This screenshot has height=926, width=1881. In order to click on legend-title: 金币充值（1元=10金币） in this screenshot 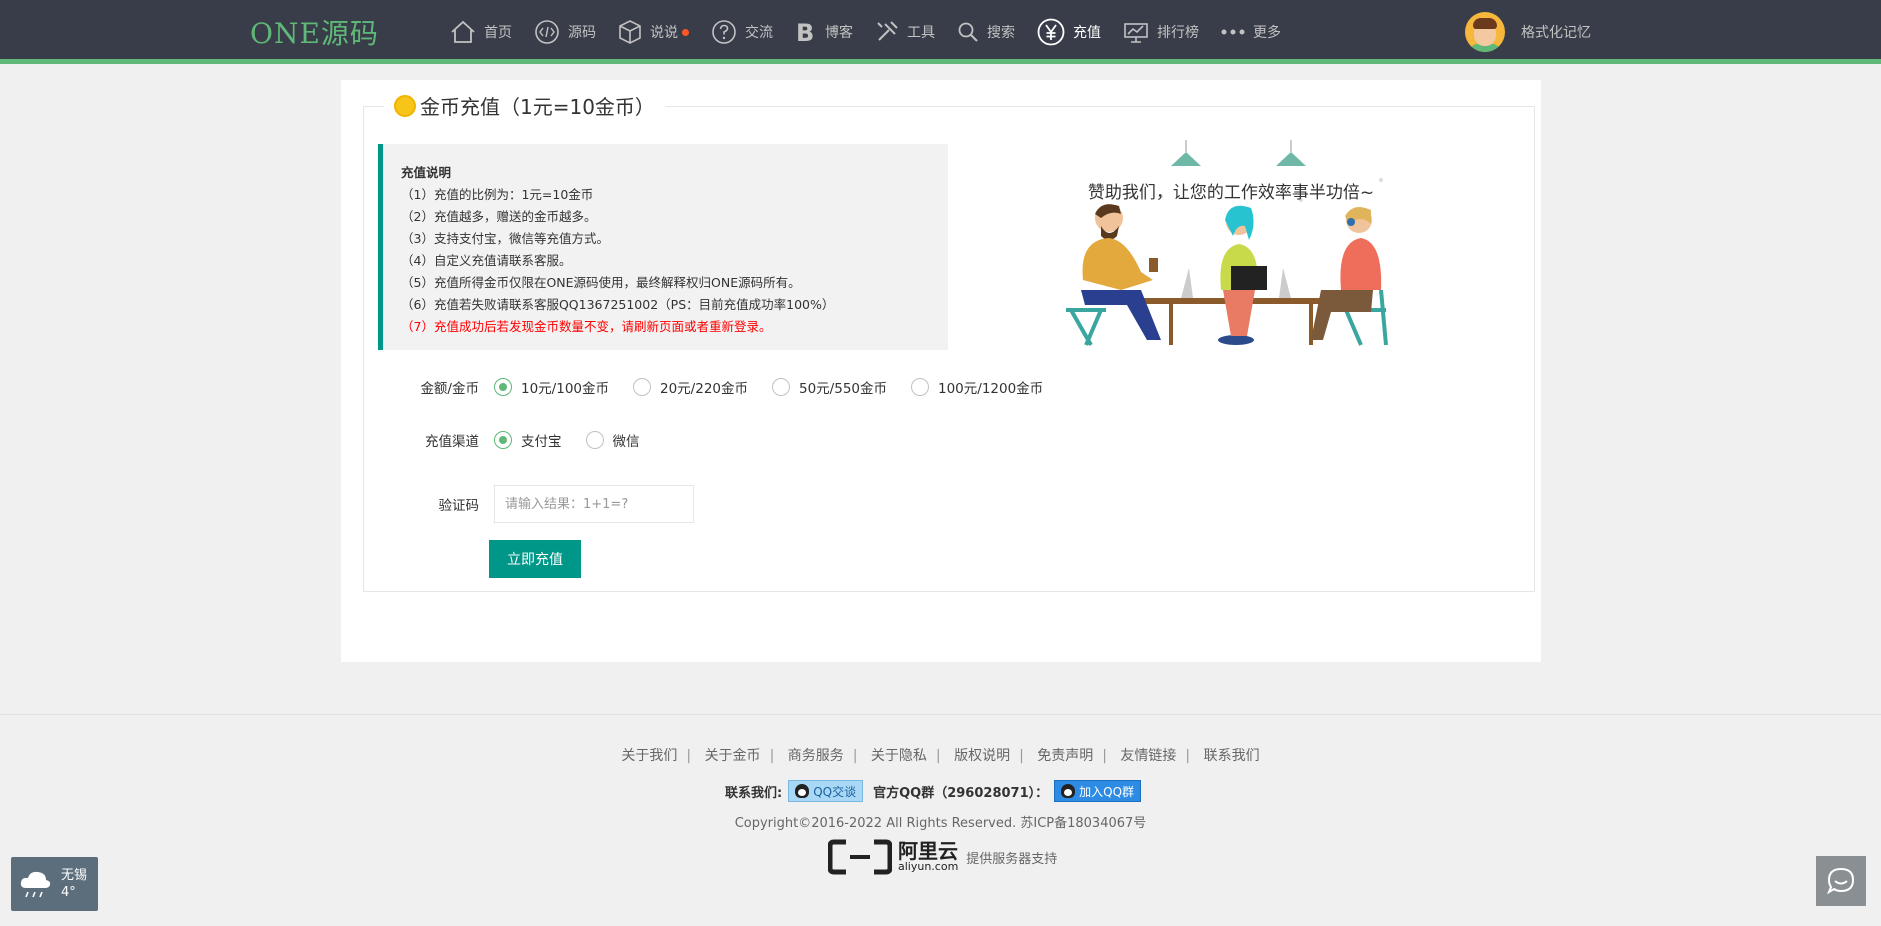, I will do `click(537, 107)`.